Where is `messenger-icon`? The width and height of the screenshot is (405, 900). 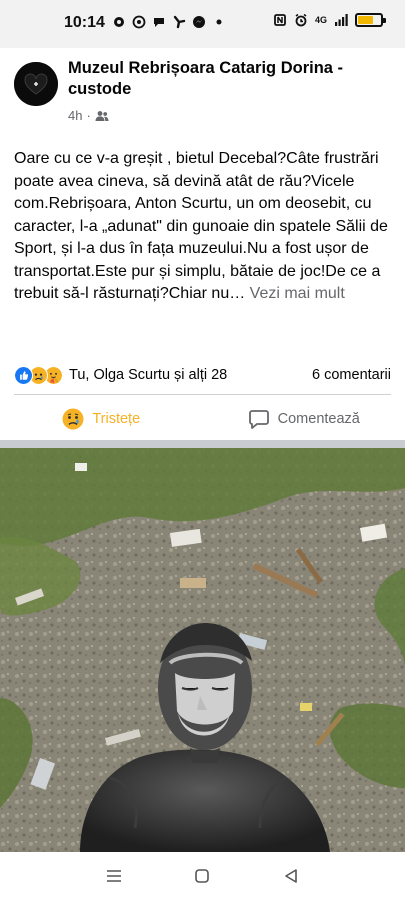 messenger-icon is located at coordinates (199, 22).